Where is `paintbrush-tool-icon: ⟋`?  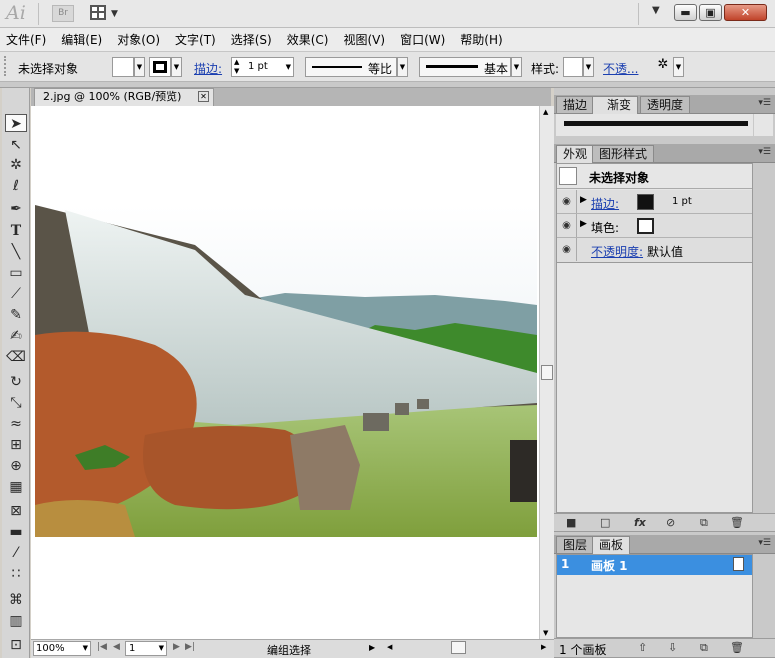
paintbrush-tool-icon: ⟋ is located at coordinates (16, 294).